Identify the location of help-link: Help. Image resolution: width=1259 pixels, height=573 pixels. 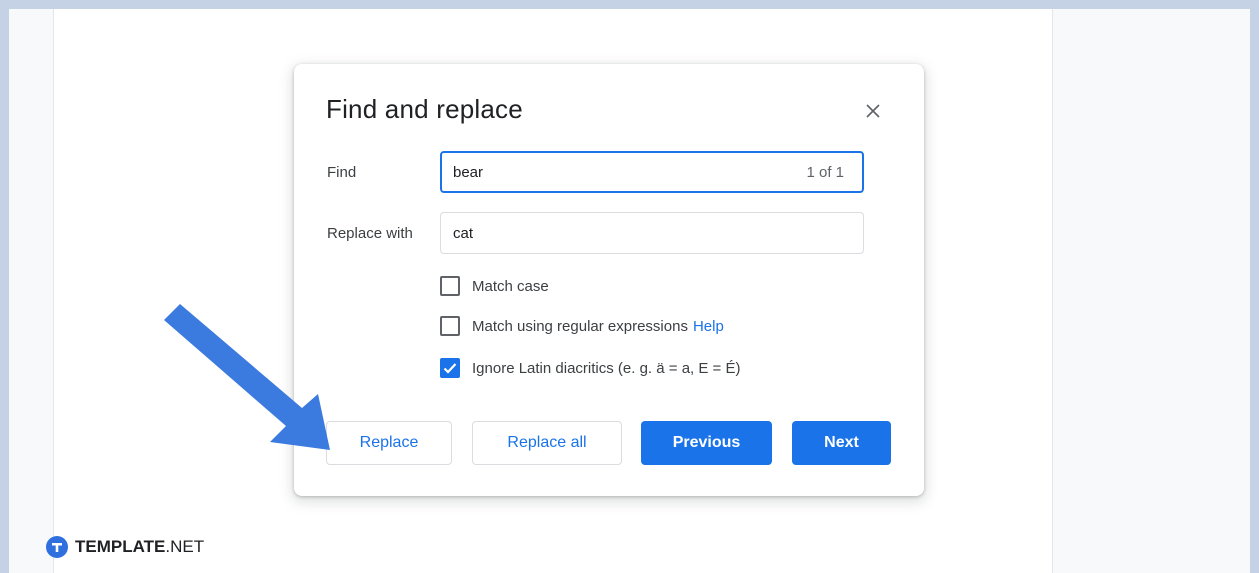
(708, 326).